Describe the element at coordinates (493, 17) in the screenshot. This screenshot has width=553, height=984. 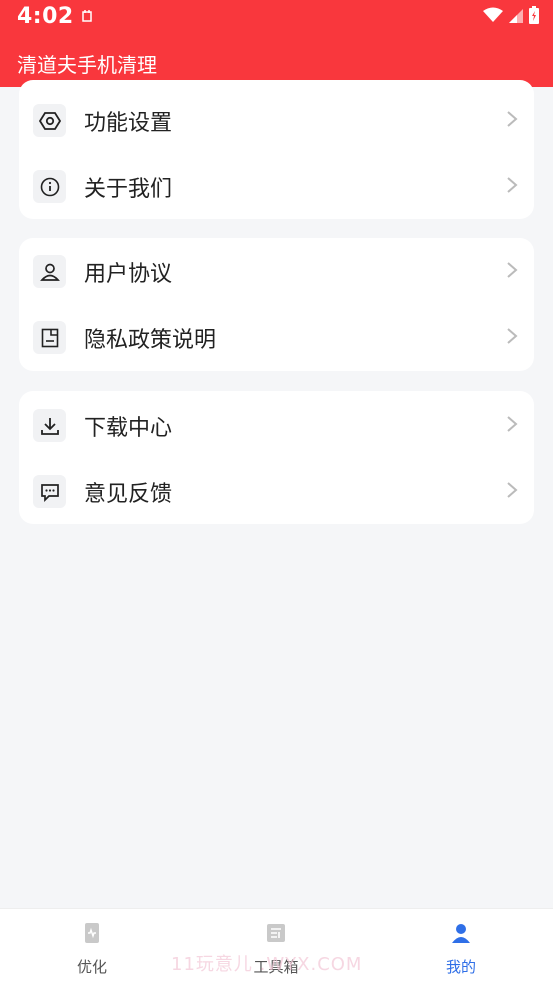
I see `wifi-icon` at that location.